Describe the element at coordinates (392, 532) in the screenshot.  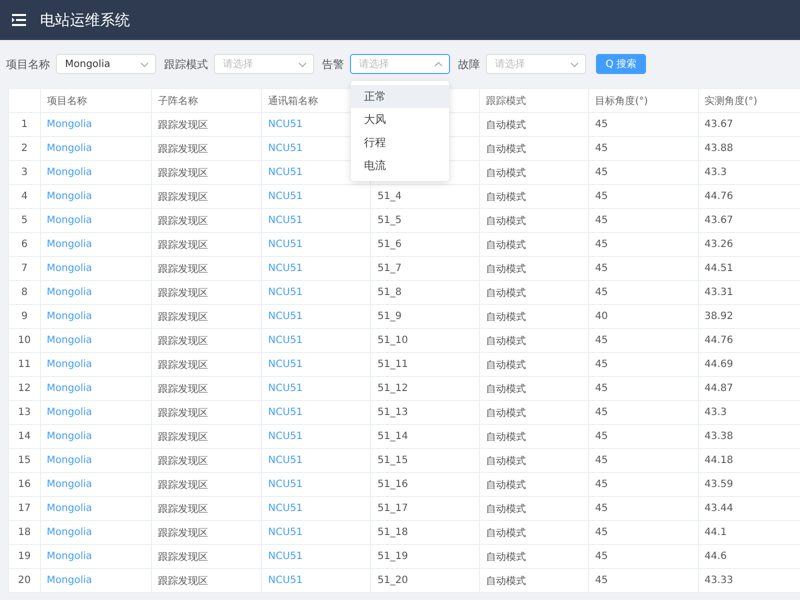
I see `device-name: 51_18` at that location.